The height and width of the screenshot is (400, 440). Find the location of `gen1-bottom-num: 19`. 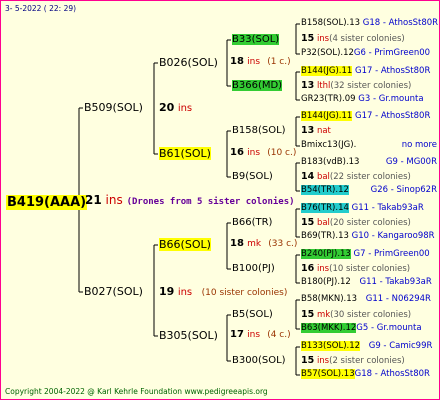

gen1-bottom-num: 19 is located at coordinates (167, 291).